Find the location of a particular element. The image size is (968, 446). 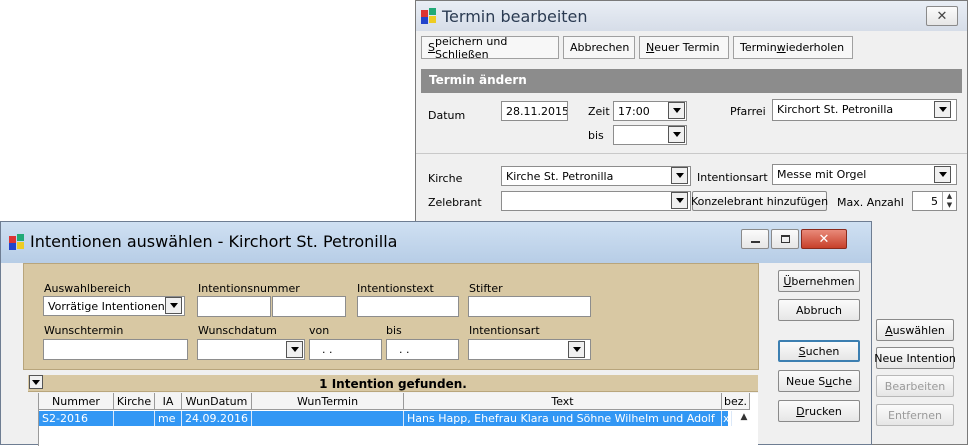

zelebrant-field is located at coordinates (596, 201).